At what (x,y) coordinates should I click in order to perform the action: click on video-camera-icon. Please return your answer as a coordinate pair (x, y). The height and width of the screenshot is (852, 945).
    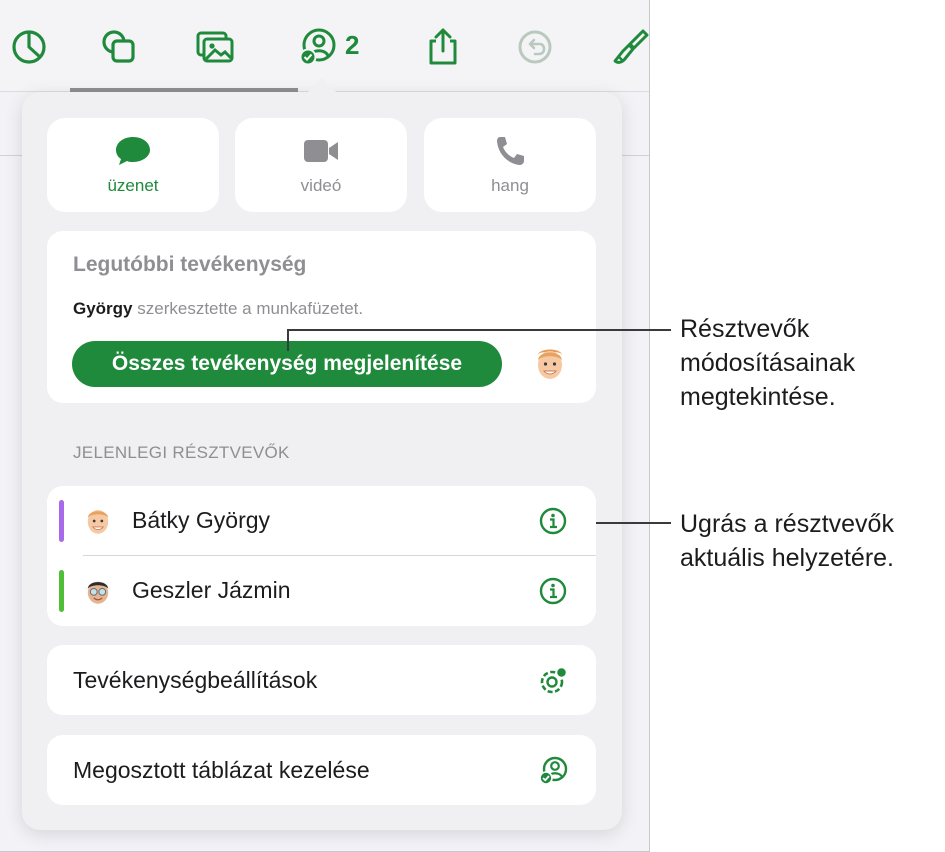
    Looking at the image, I should click on (321, 151).